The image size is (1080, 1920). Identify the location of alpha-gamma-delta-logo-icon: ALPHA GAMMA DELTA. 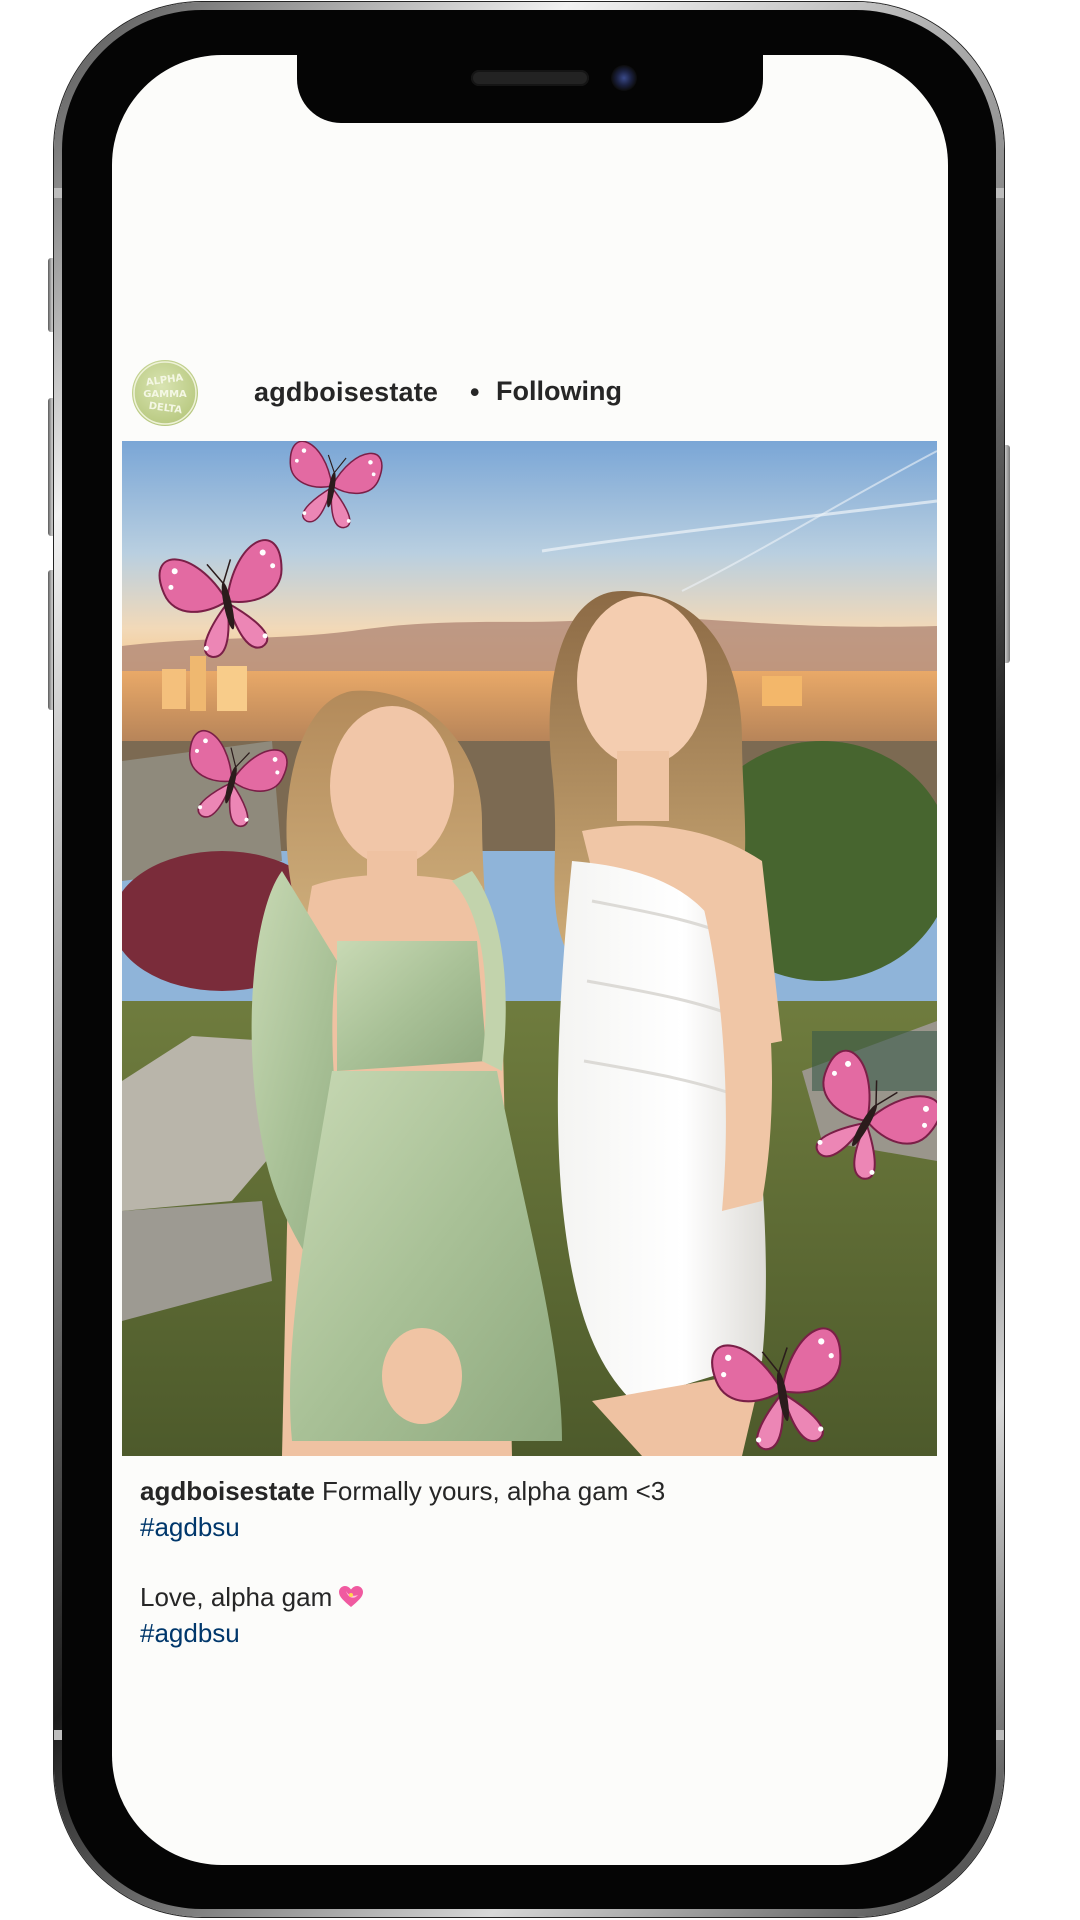
(165, 393).